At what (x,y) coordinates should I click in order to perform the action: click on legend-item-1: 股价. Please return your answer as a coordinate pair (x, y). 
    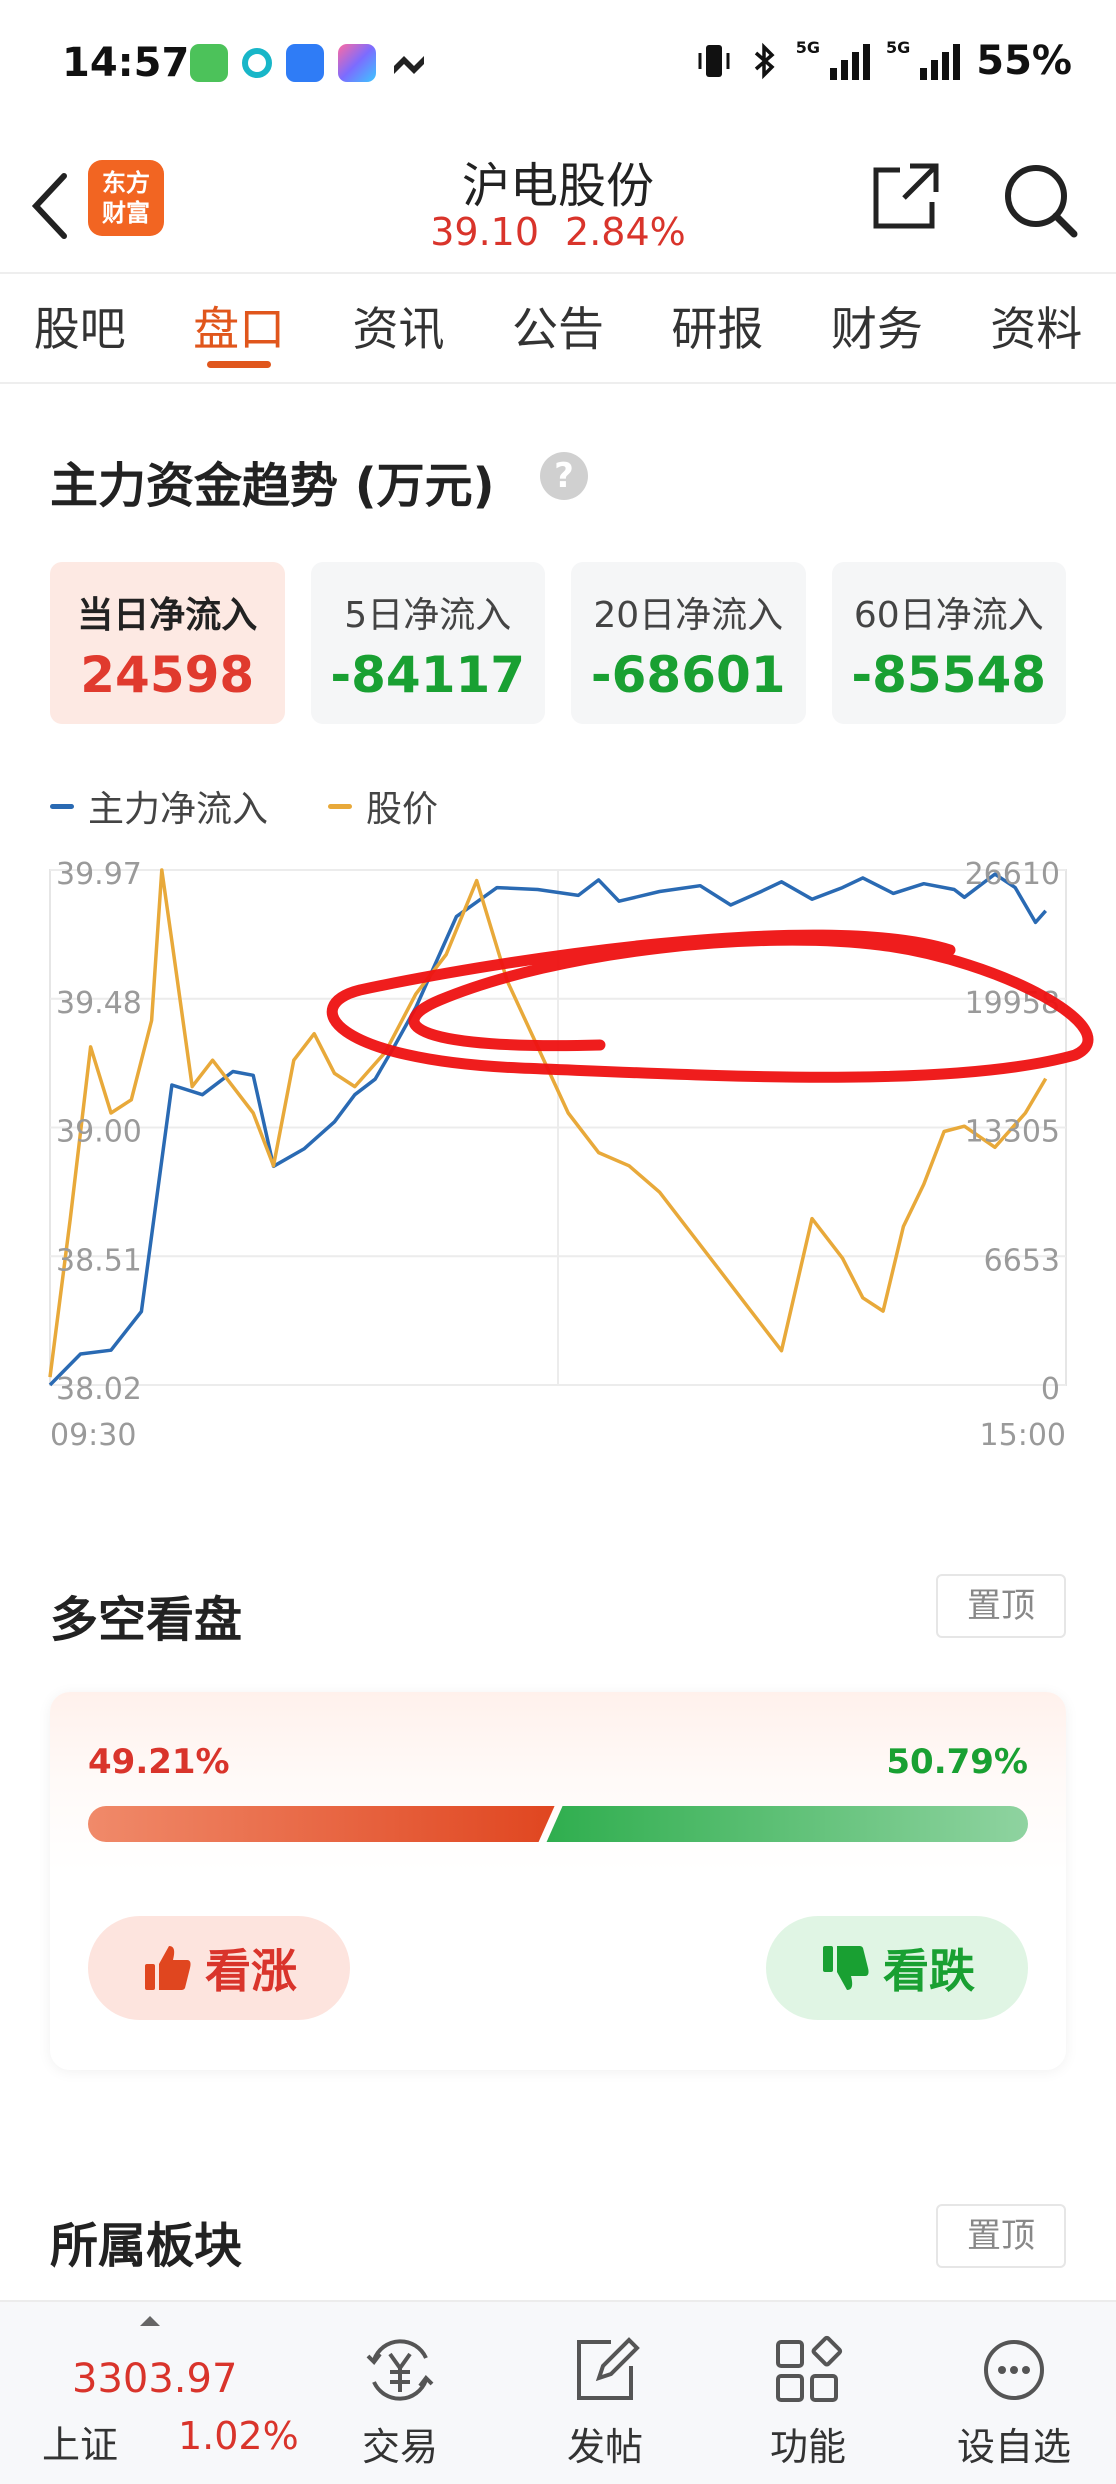
    Looking at the image, I should click on (383, 806).